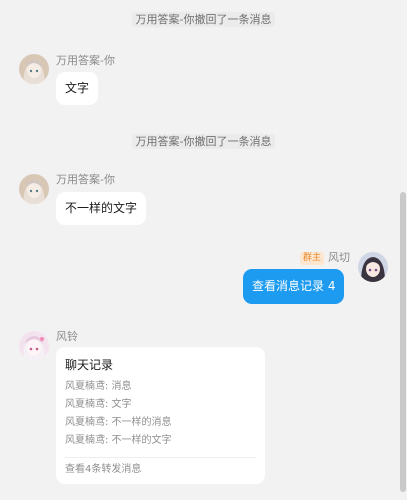 Image resolution: width=407 pixels, height=500 pixels. What do you see at coordinates (98, 404) in the screenshot?
I see `forward-line: 风夏楠鸢: 文字` at bounding box center [98, 404].